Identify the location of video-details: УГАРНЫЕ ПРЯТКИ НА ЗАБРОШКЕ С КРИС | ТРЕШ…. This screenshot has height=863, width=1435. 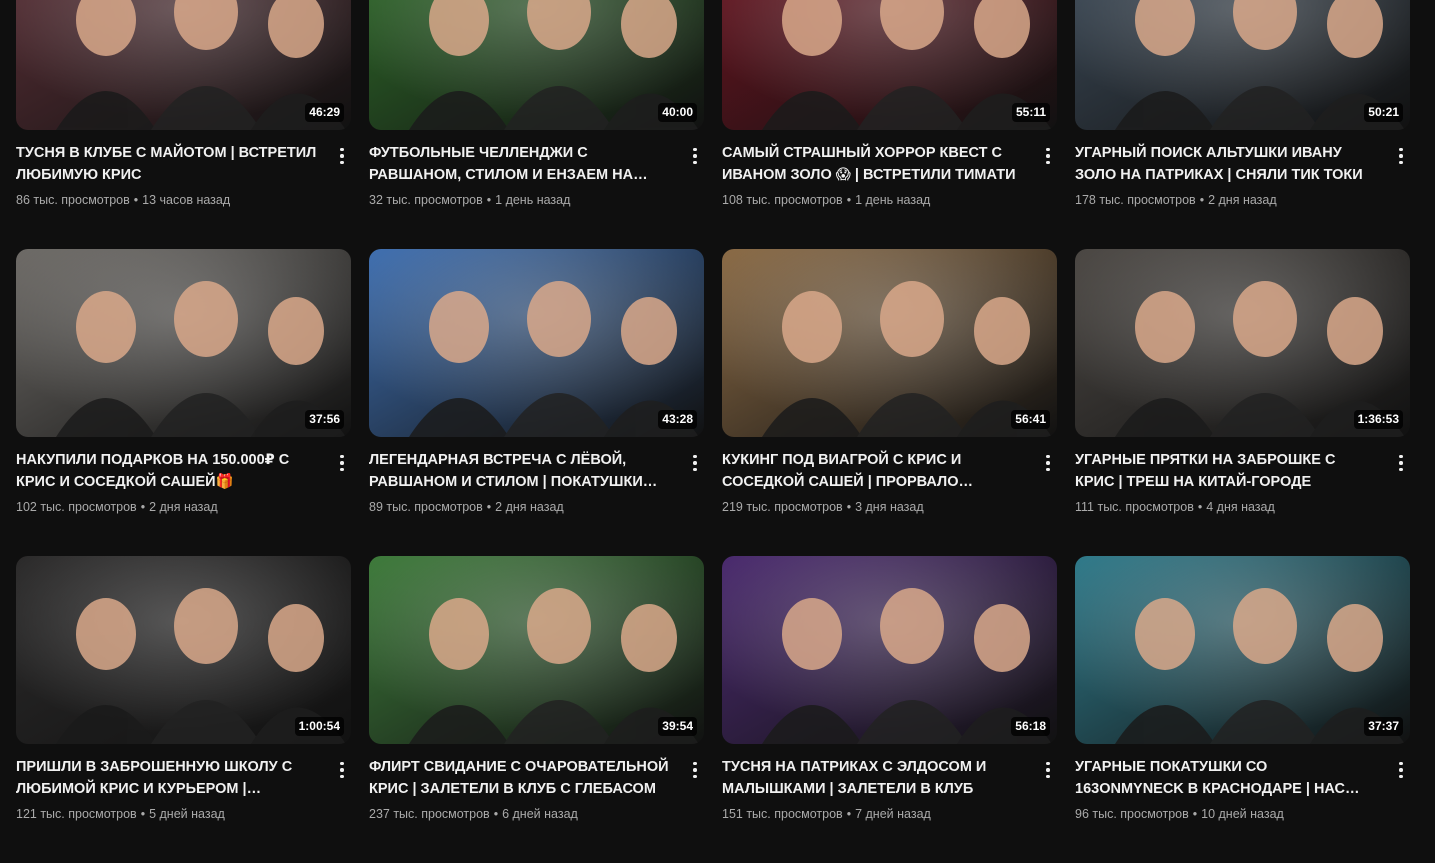
(1242, 476).